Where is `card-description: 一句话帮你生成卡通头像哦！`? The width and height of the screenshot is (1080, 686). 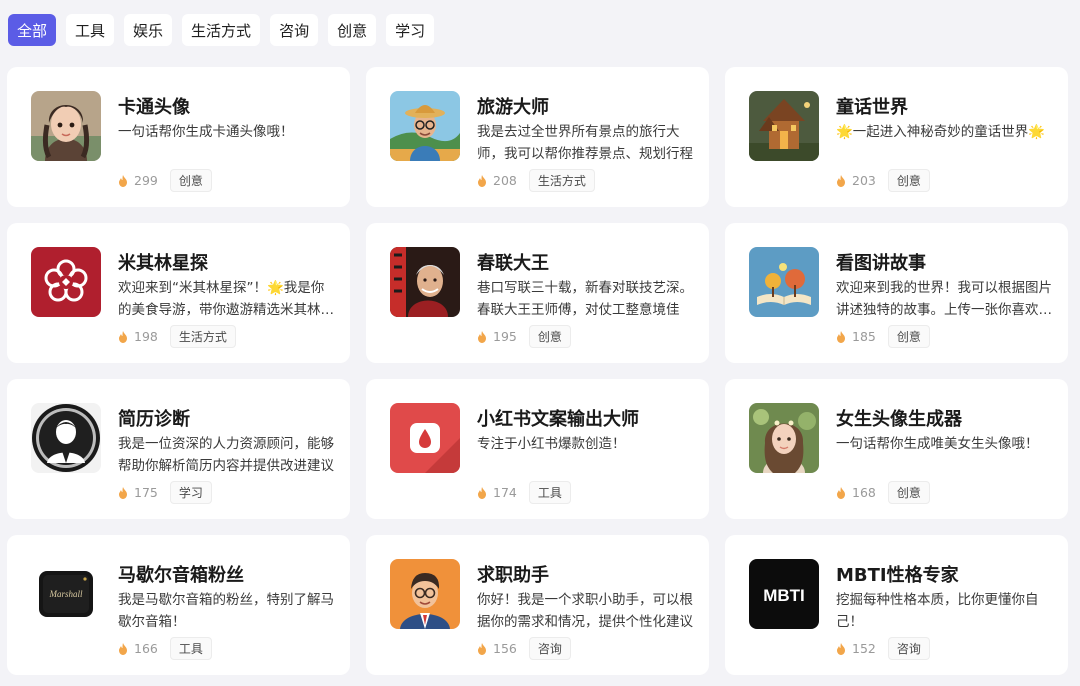
card-description: 一句话帮你生成卡通头像哦！ is located at coordinates (206, 132).